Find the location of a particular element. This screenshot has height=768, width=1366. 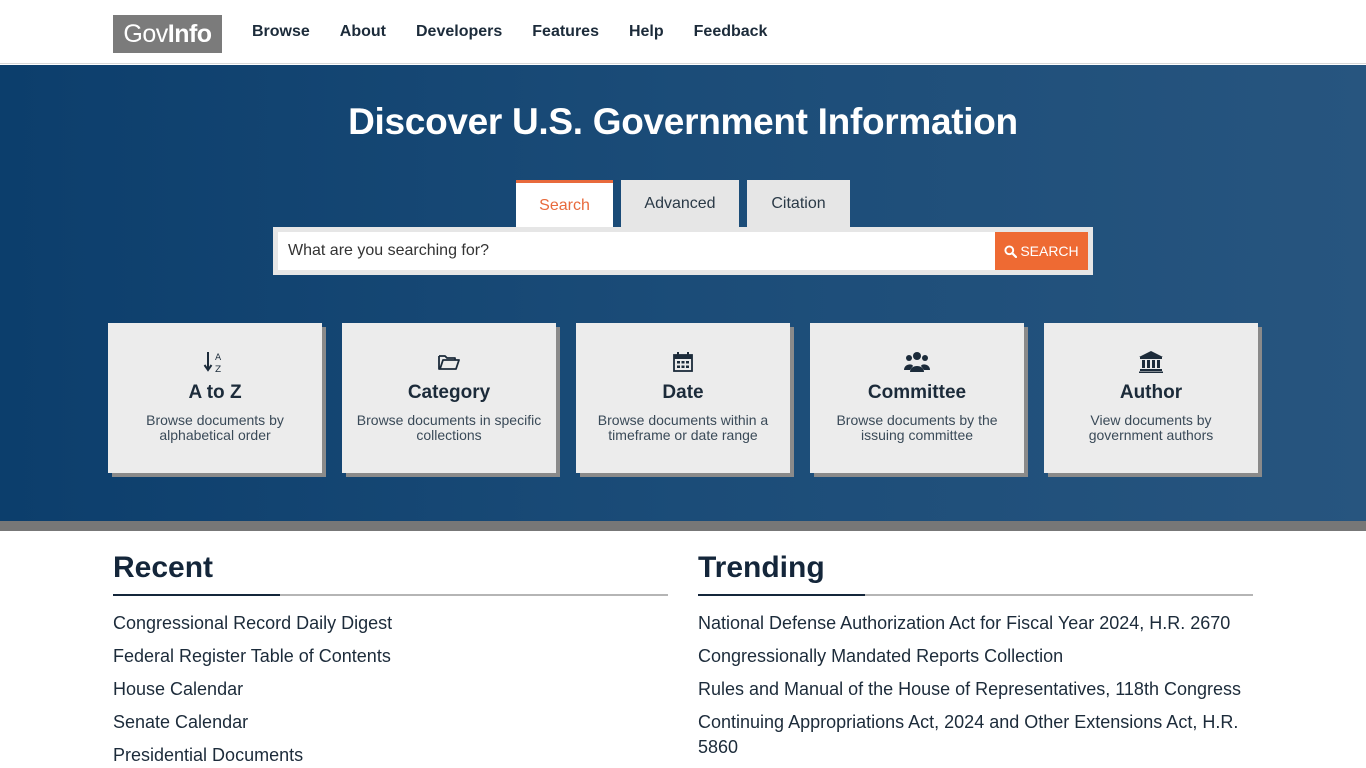

card-title: Date is located at coordinates (683, 392).